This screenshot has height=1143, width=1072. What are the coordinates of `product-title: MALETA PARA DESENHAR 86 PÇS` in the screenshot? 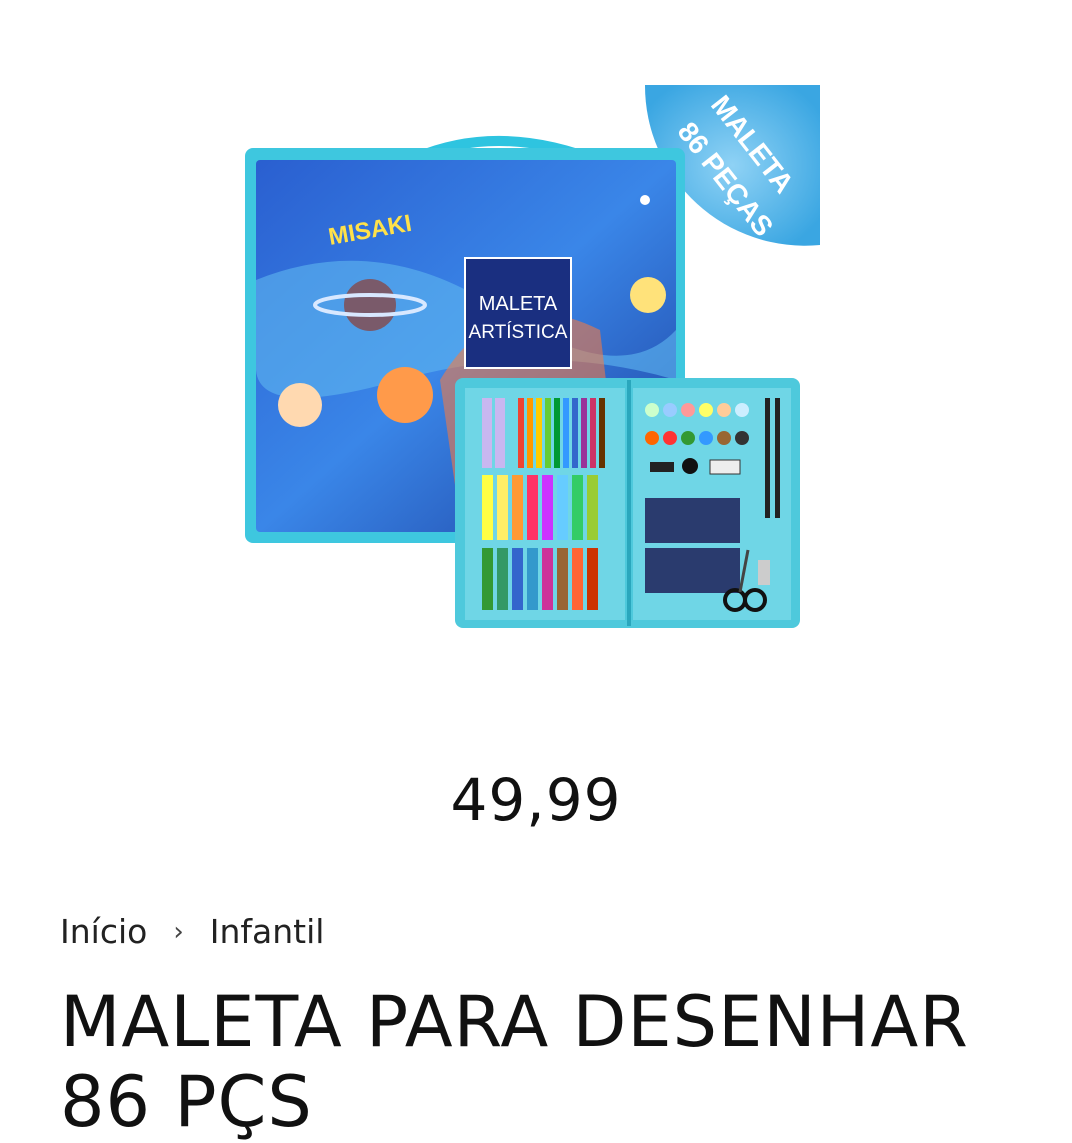 It's located at (514, 1062).